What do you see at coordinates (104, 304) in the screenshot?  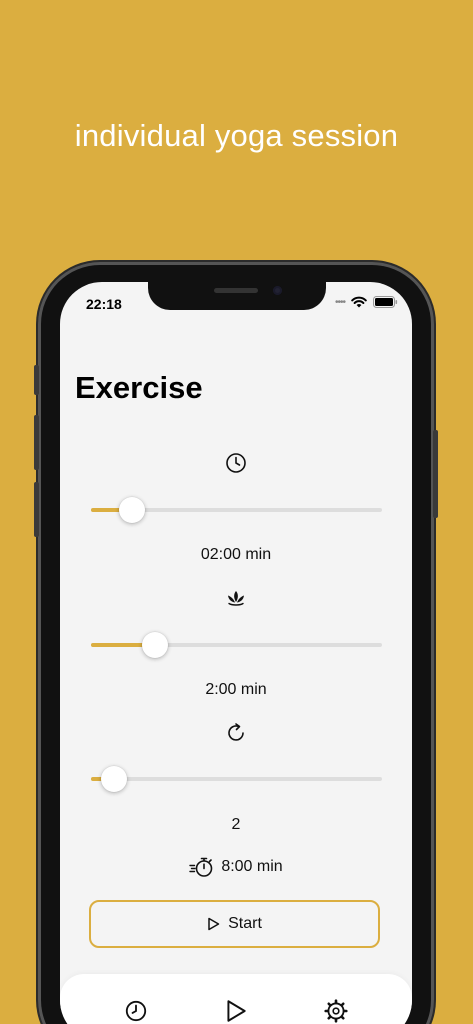 I see `status-time: 22:18` at bounding box center [104, 304].